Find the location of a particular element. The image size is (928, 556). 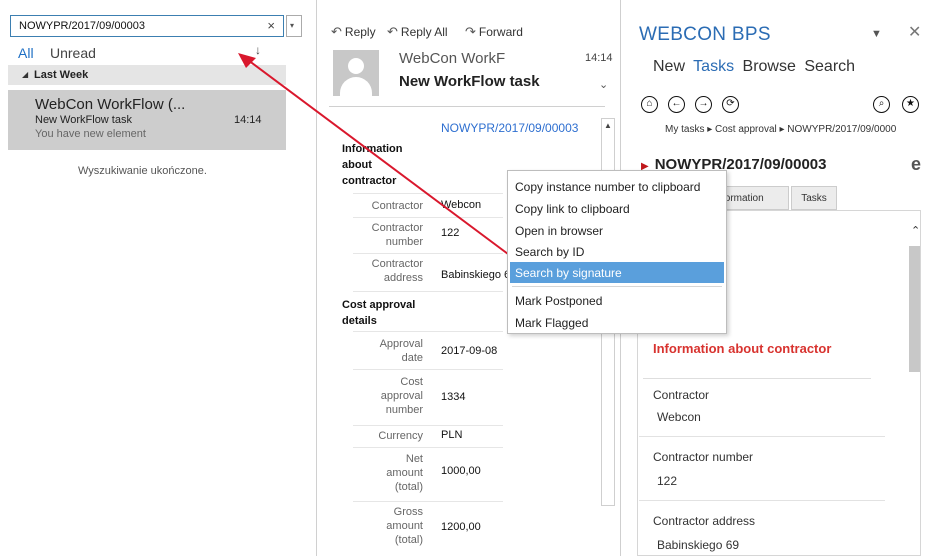

field-label-contractor-number: Contractor number is located at coordinates (397, 235).